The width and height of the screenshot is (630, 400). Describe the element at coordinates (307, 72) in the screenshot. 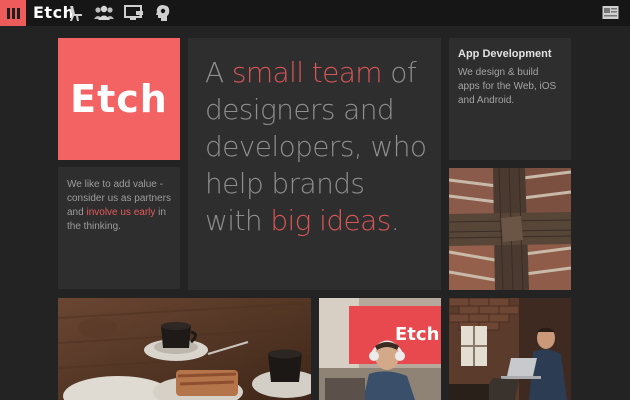

I see `hero-accent-small-team: small team` at that location.